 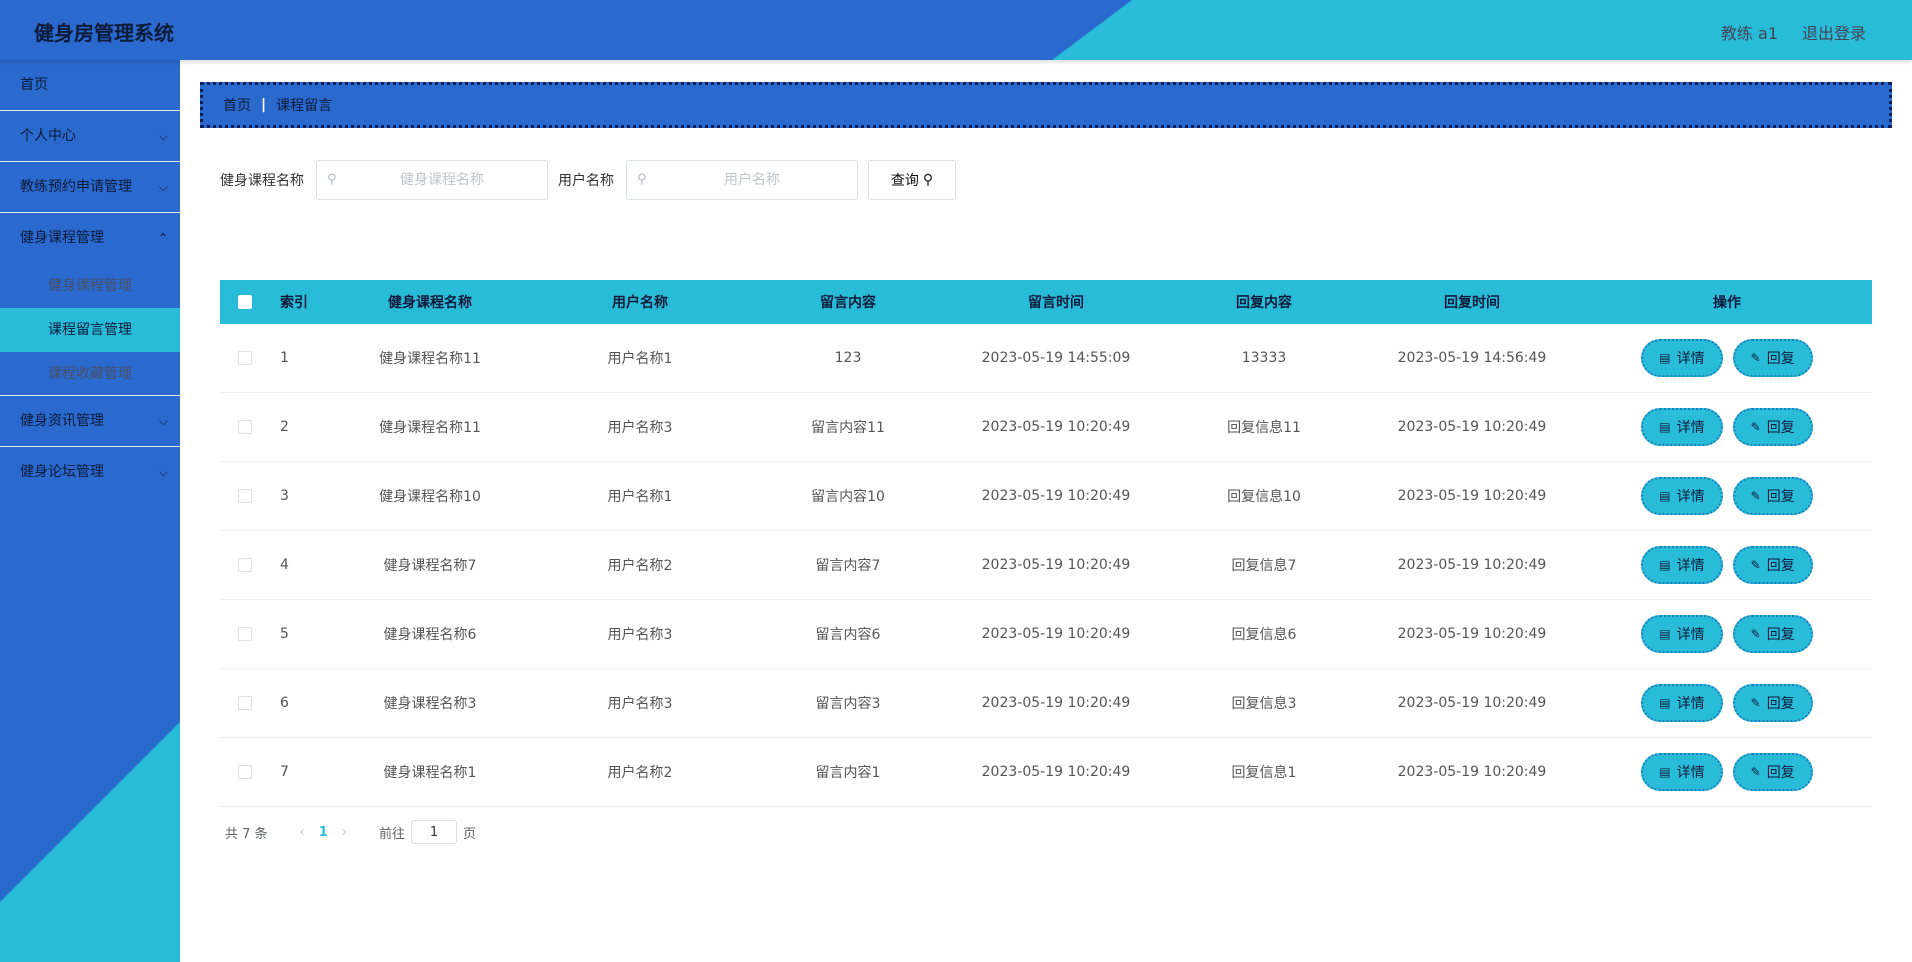 What do you see at coordinates (848, 773) in the screenshot?
I see `row-content: 留言内容1` at bounding box center [848, 773].